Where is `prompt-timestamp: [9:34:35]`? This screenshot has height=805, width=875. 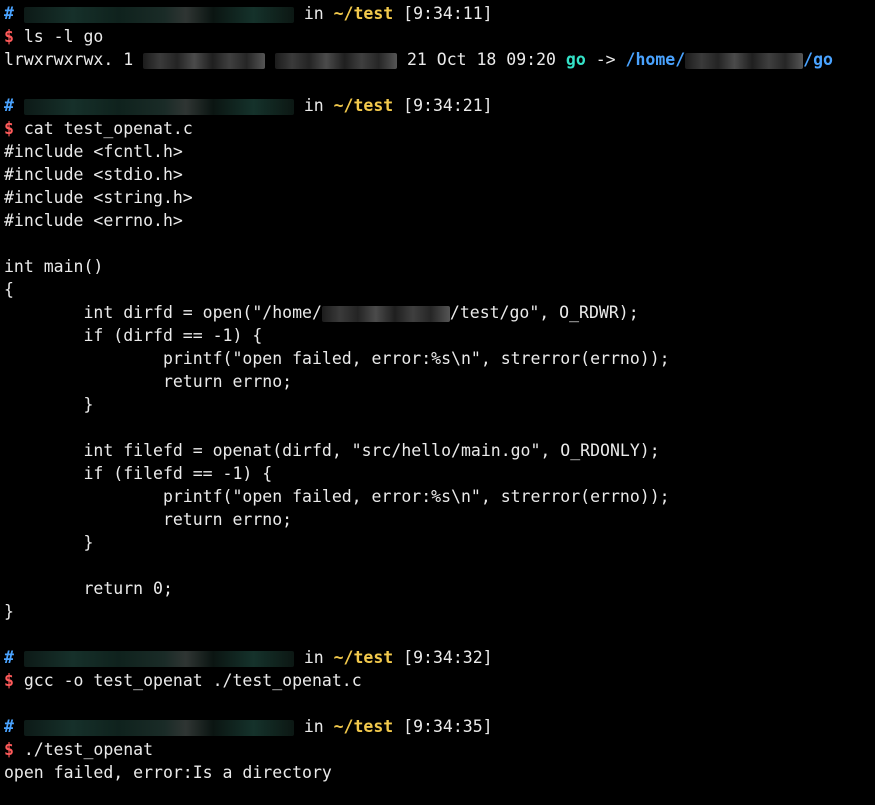 prompt-timestamp: [9:34:35] is located at coordinates (448, 726).